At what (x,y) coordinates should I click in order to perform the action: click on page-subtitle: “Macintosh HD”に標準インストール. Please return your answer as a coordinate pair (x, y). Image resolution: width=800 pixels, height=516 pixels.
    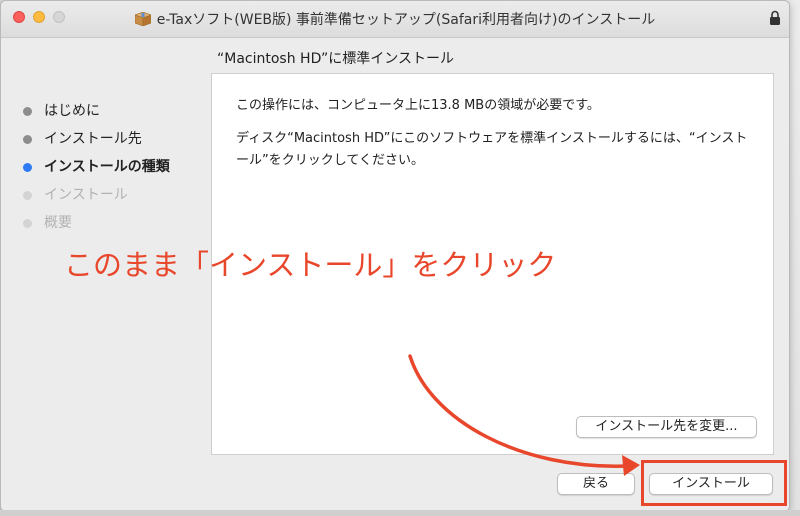
    Looking at the image, I should click on (335, 59).